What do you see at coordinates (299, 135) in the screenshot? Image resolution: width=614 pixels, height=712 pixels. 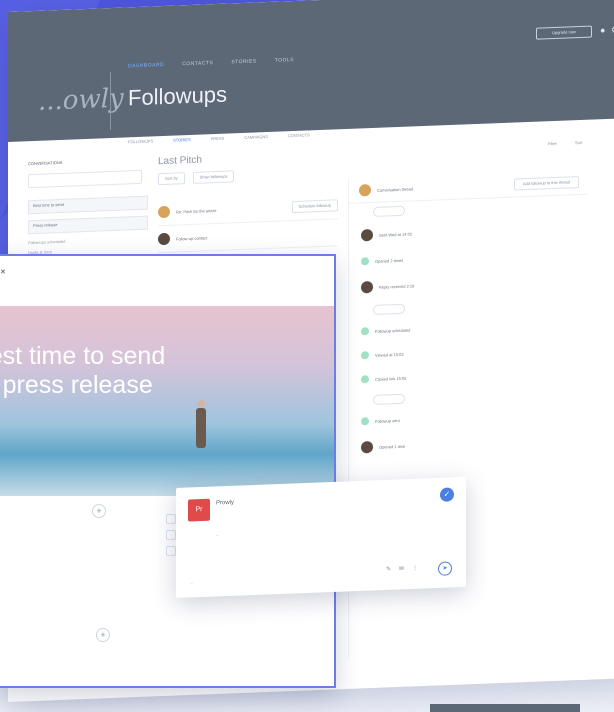 I see `tab-contacts: CONTACTS` at bounding box center [299, 135].